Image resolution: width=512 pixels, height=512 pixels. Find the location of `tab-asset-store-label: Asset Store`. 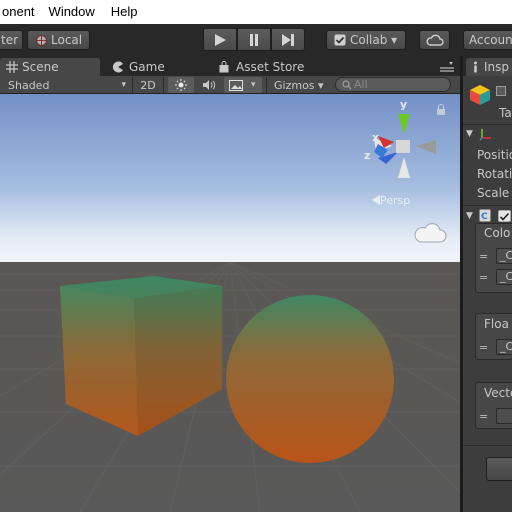

tab-asset-store-label: Asset Store is located at coordinates (270, 67).